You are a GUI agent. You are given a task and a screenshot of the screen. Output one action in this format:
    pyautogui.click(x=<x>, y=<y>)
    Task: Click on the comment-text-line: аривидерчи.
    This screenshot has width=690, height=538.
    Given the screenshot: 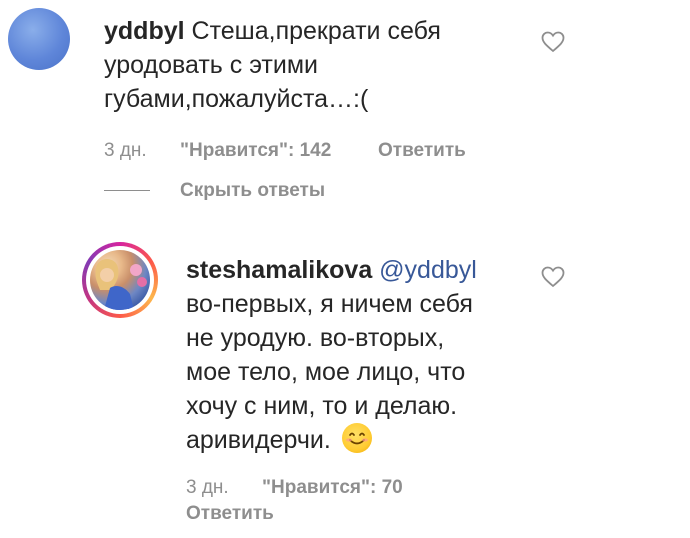 What is the action you would take?
    pyautogui.click(x=258, y=440)
    